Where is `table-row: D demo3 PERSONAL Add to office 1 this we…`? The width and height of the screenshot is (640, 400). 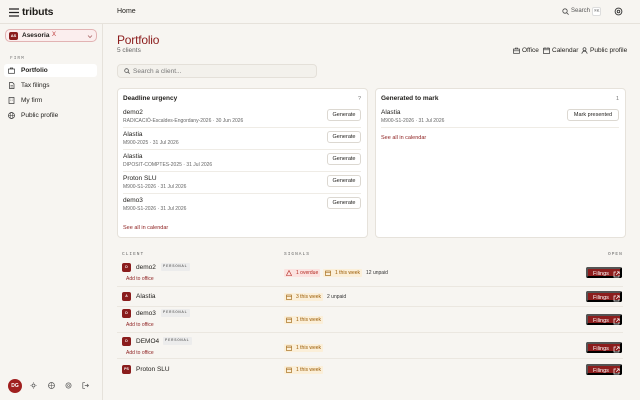
table-row: D demo3 PERSONAL Add to office 1 this we… is located at coordinates (370, 320).